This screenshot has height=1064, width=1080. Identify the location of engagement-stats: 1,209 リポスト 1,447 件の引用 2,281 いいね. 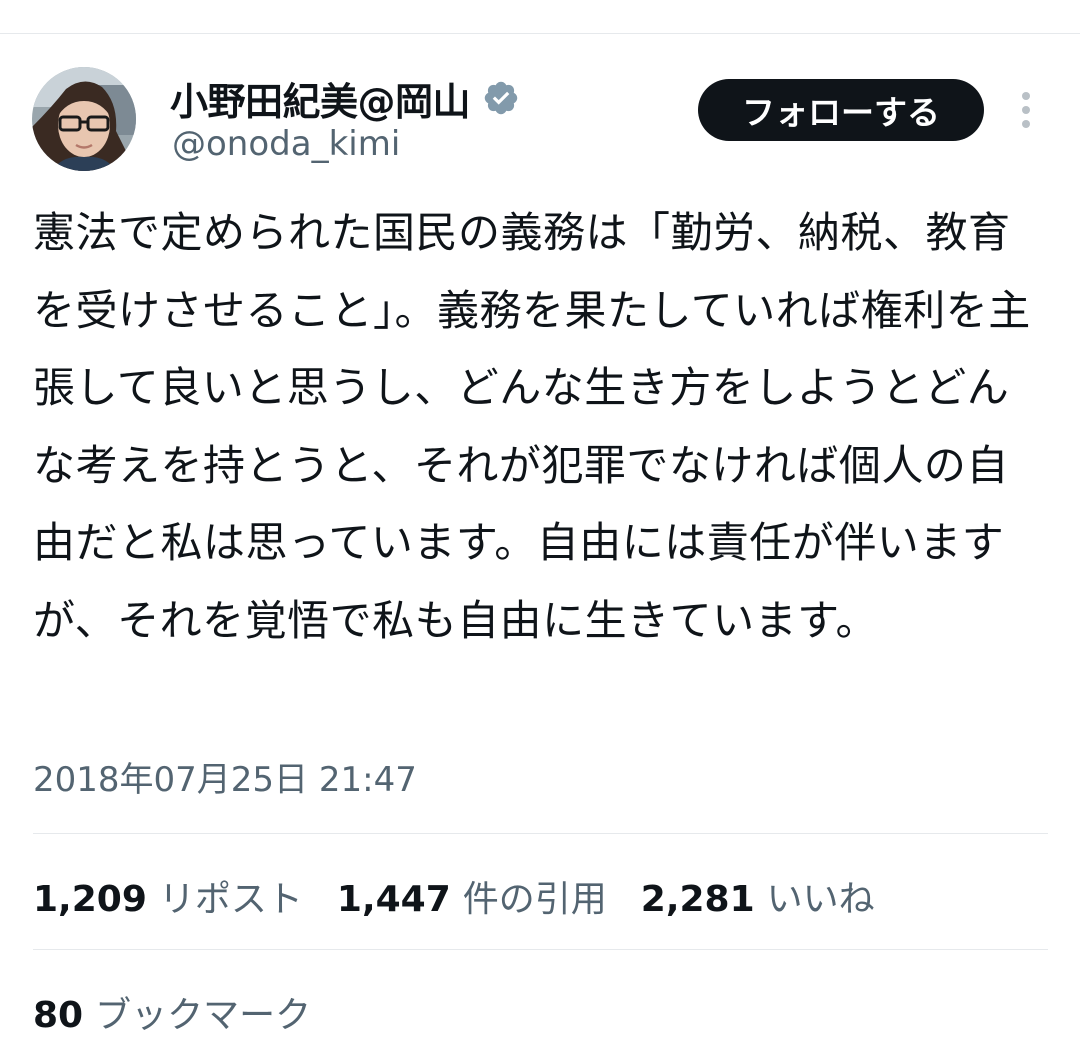
(471, 896).